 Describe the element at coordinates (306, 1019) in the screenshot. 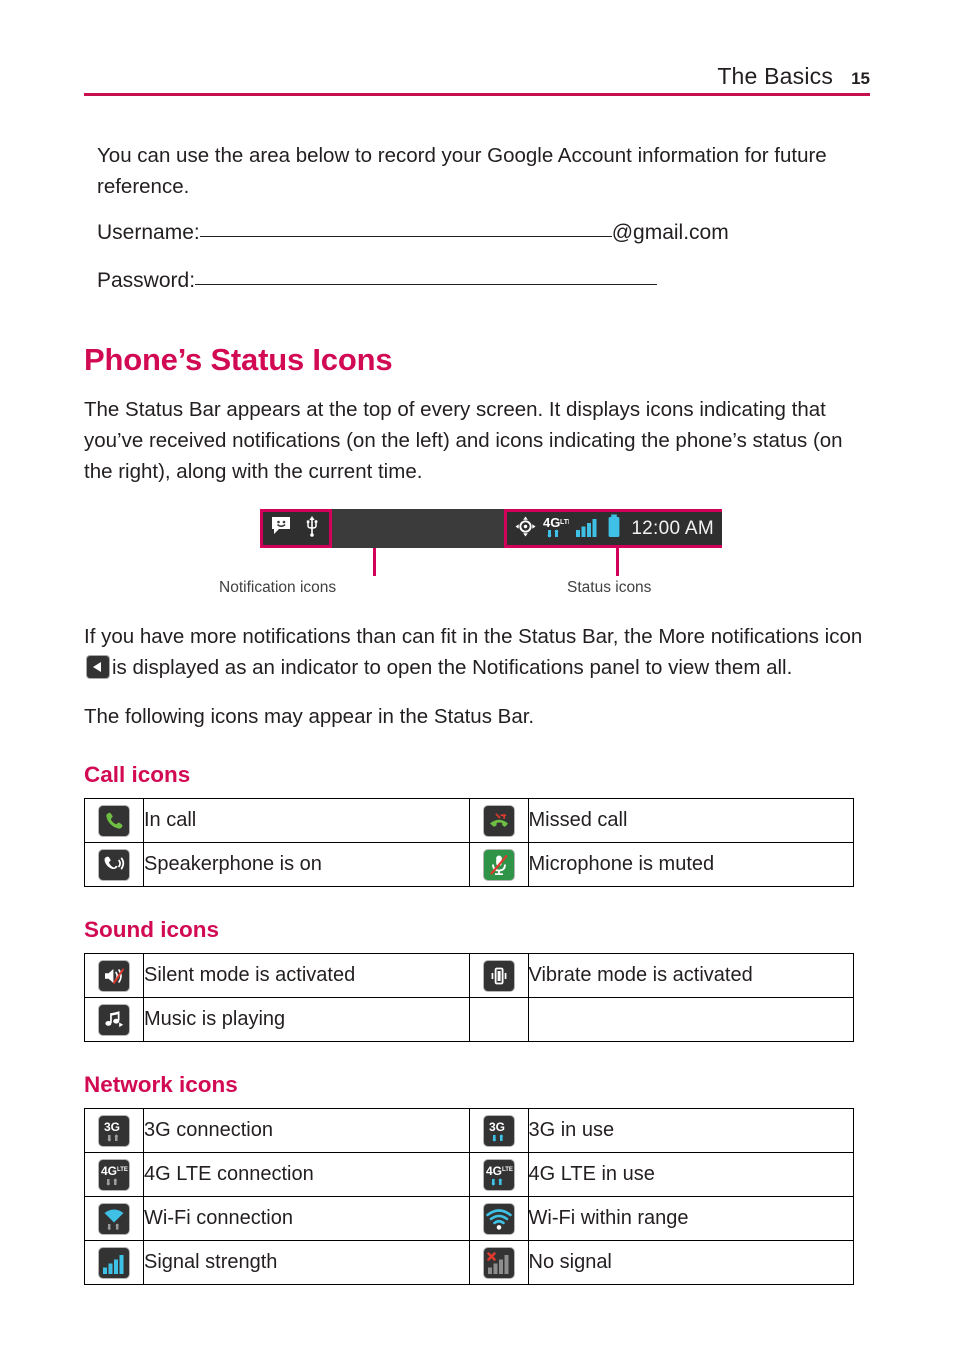

I see `label-music-playing: Music is playing` at that location.